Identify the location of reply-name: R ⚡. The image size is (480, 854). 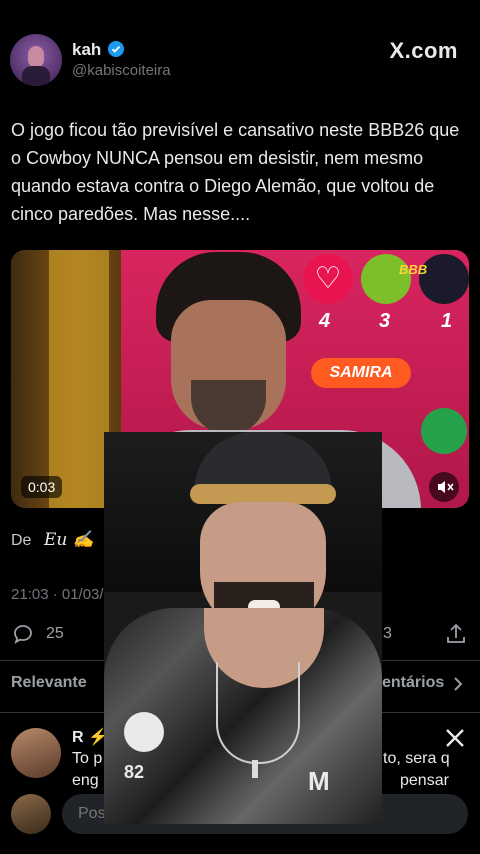
(90, 737).